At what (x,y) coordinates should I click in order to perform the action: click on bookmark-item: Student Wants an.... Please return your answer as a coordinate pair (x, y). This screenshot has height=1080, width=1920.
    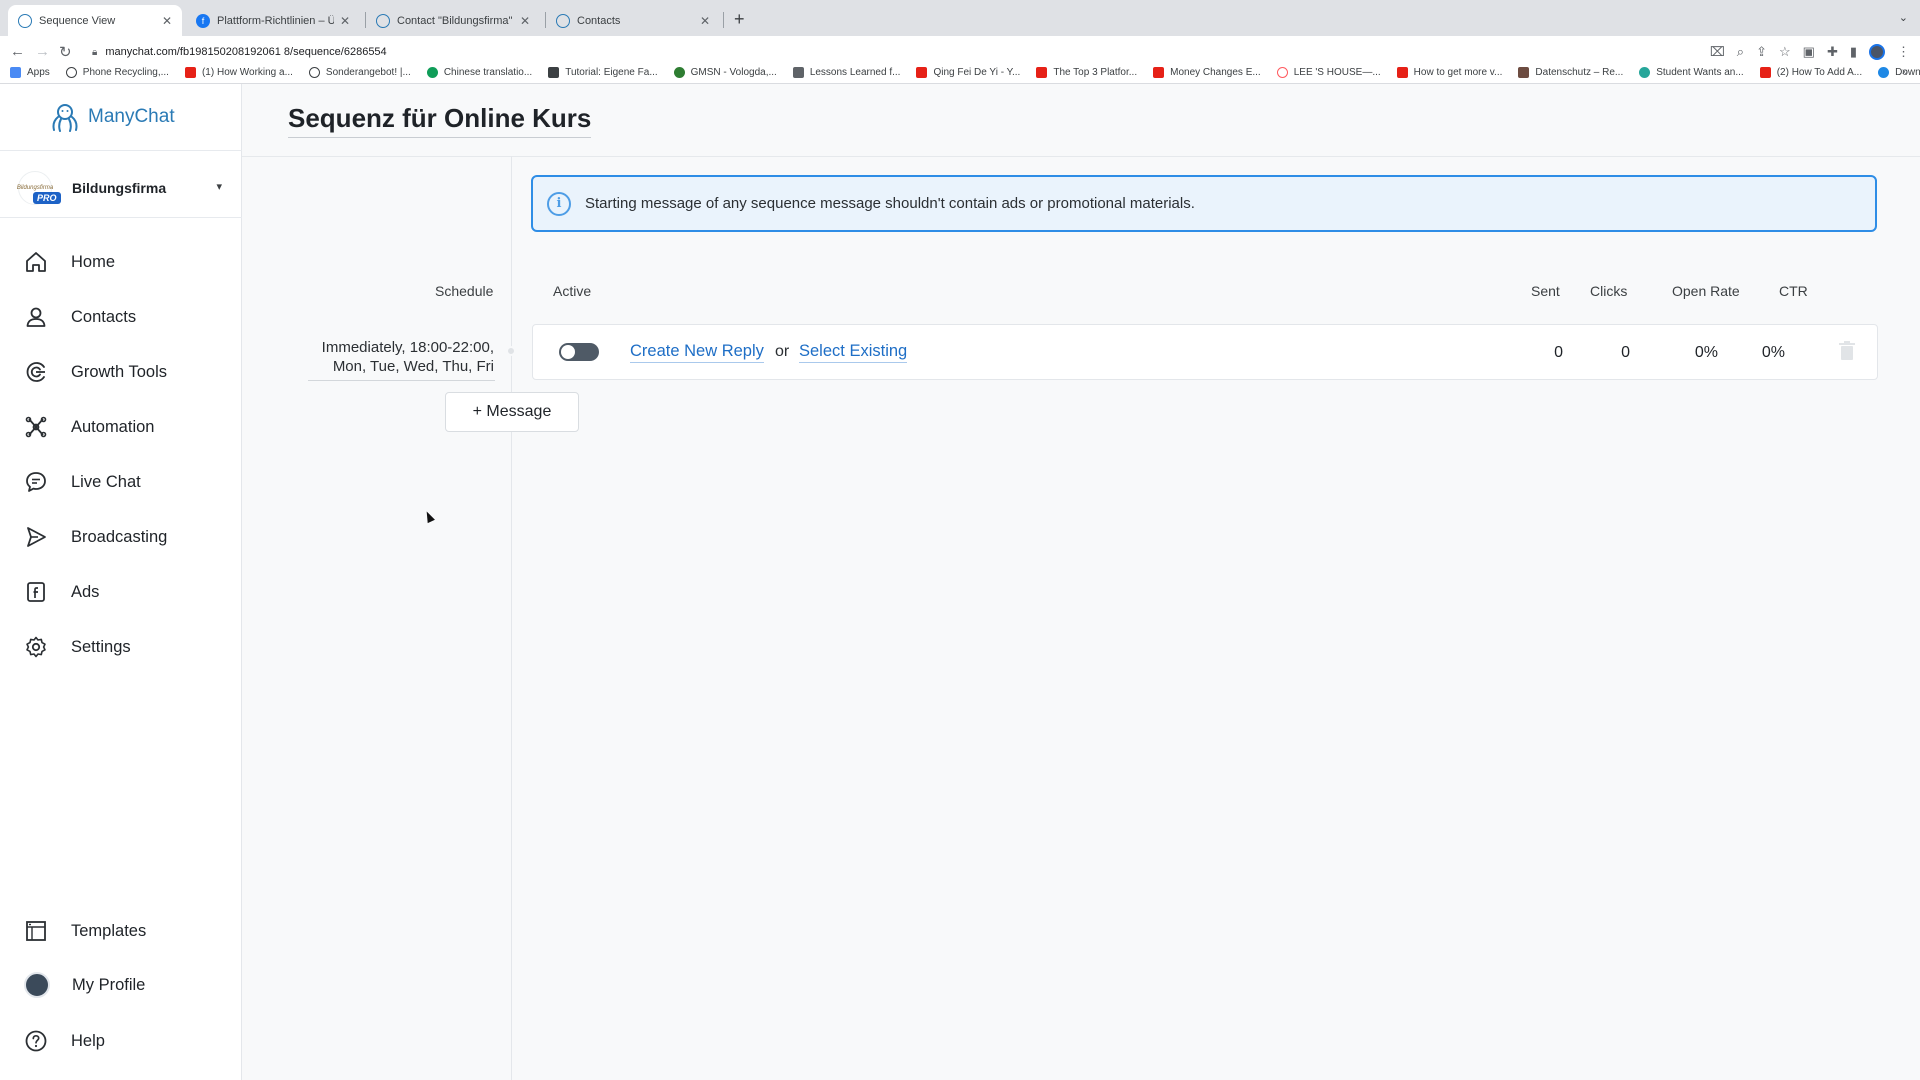
    Looking at the image, I should click on (1691, 72).